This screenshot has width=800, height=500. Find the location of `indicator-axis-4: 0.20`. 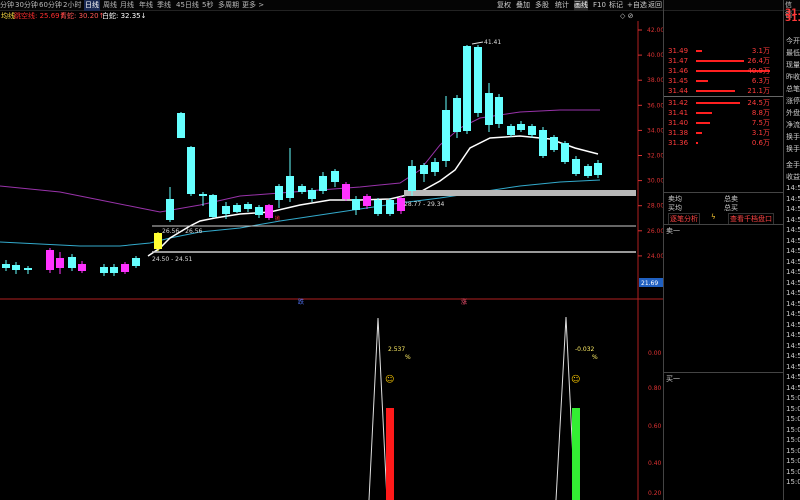

indicator-axis-4: 0.20 is located at coordinates (655, 493).